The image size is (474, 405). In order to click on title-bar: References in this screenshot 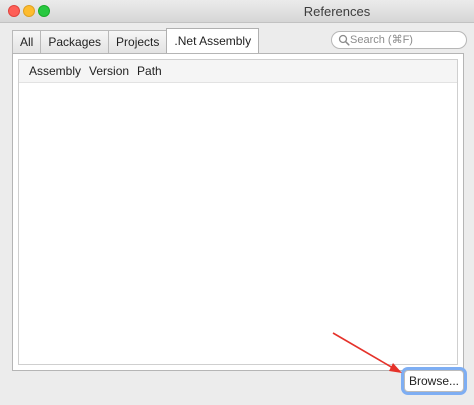, I will do `click(237, 11)`.